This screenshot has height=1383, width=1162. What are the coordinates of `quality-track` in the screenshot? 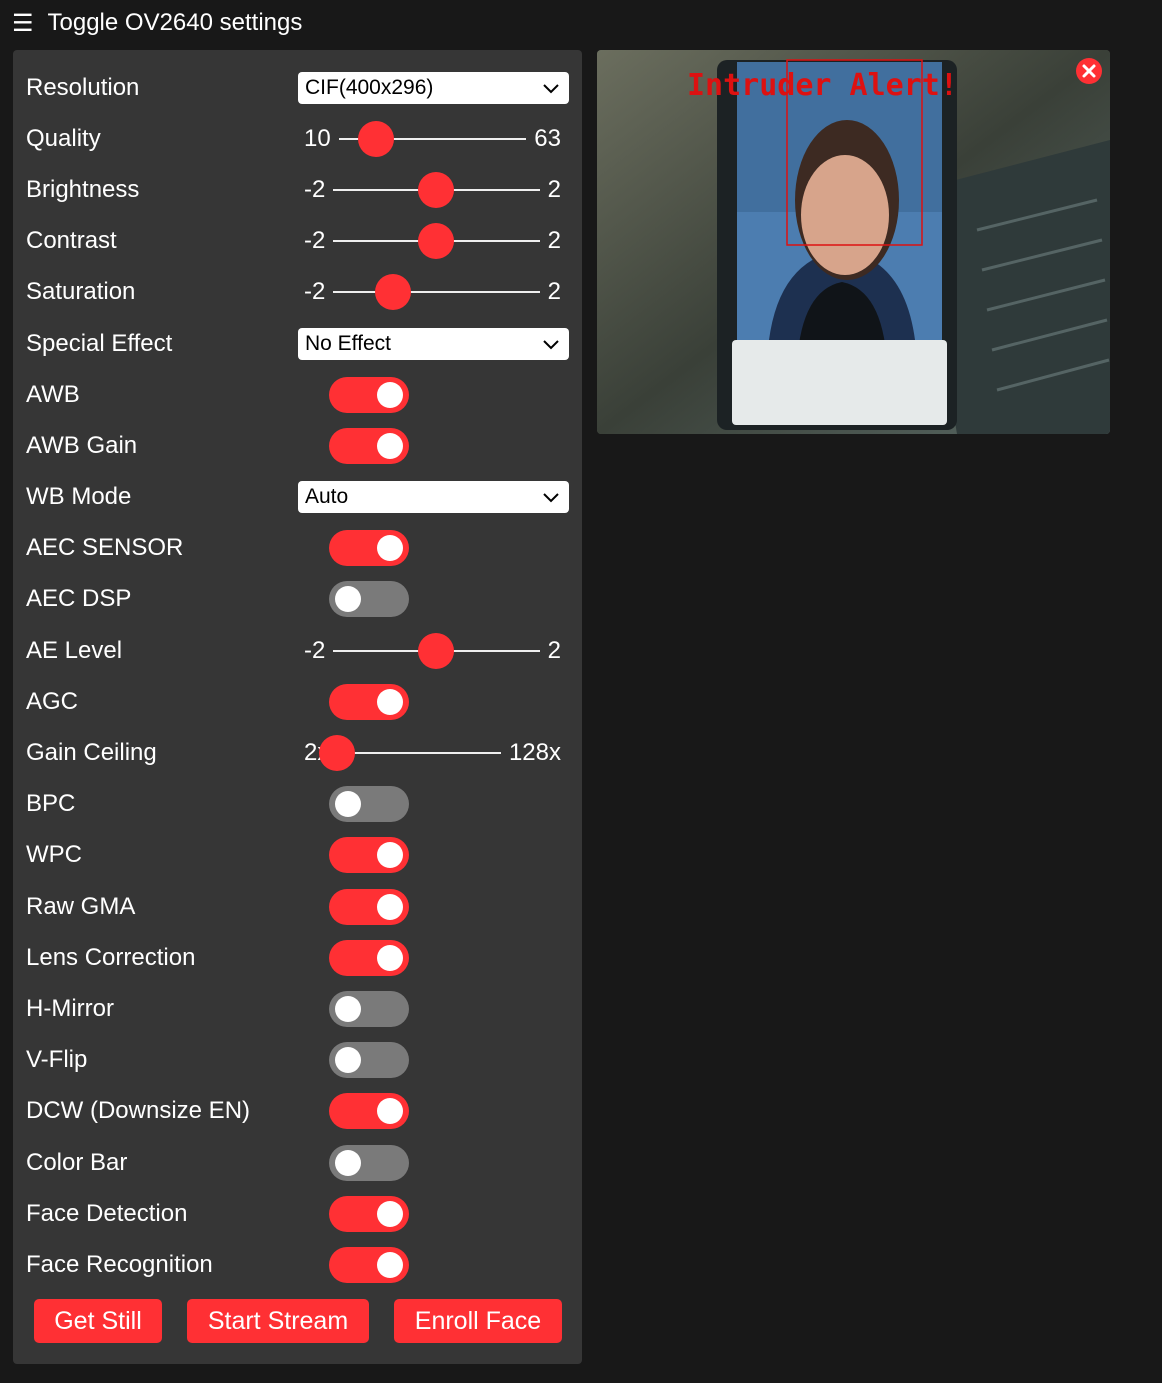 It's located at (432, 139).